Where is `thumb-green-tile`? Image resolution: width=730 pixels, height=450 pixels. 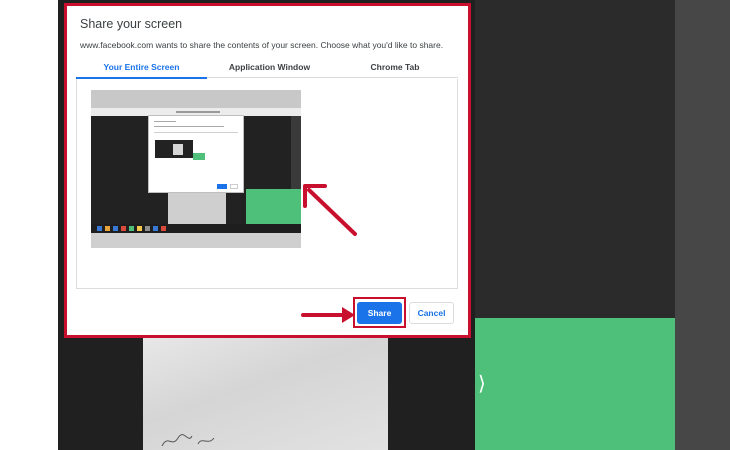 thumb-green-tile is located at coordinates (273, 206).